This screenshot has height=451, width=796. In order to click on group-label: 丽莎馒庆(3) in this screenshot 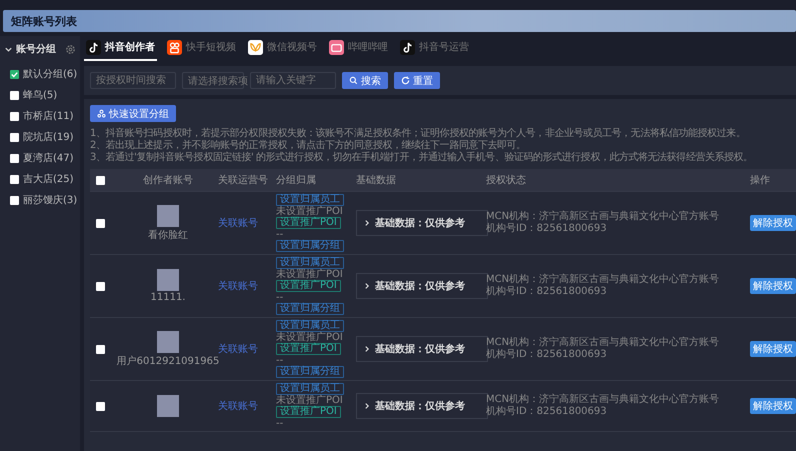, I will do `click(50, 200)`.